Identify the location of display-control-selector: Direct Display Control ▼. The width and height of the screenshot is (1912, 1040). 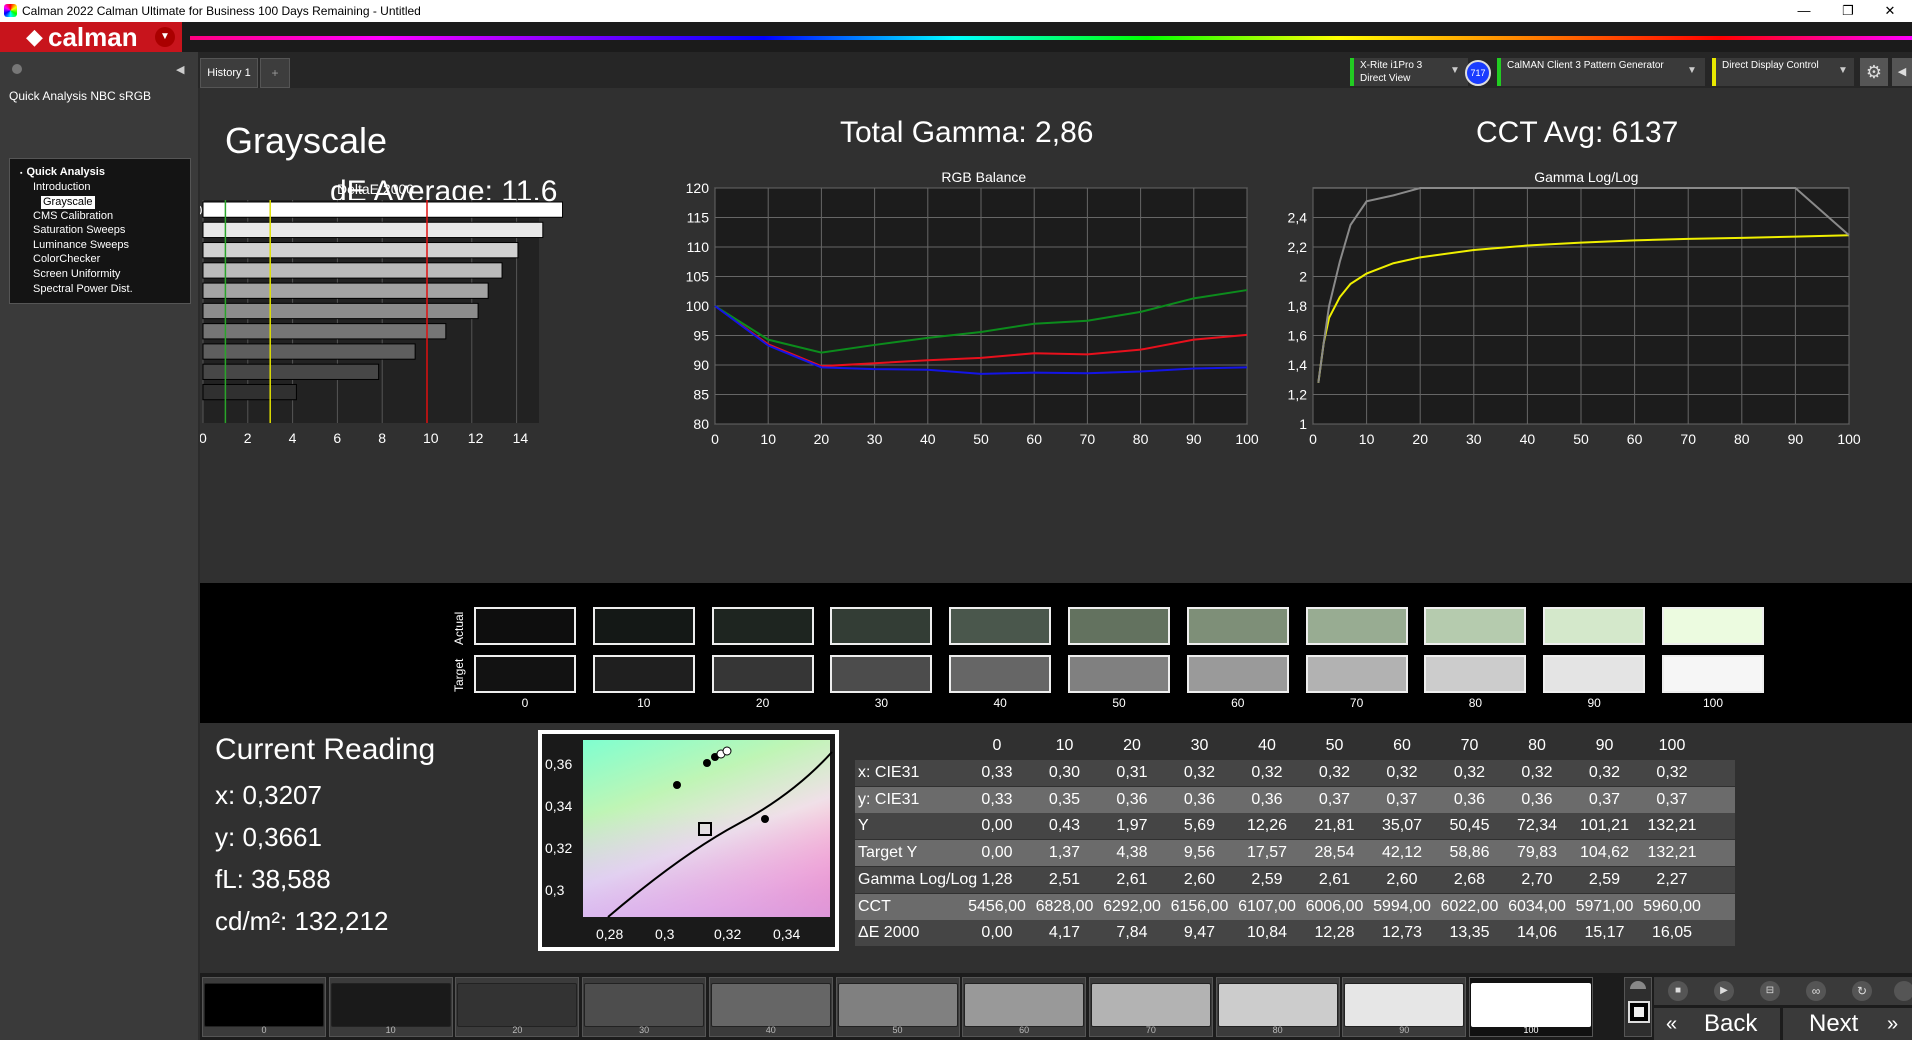
(1783, 72).